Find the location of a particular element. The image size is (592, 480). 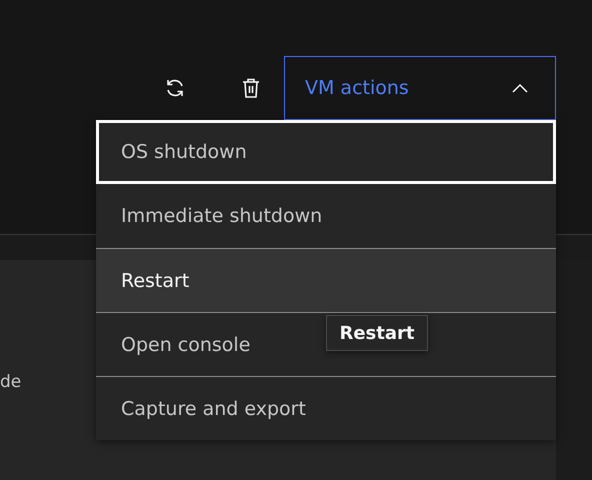

truncated-text: de is located at coordinates (11, 382).